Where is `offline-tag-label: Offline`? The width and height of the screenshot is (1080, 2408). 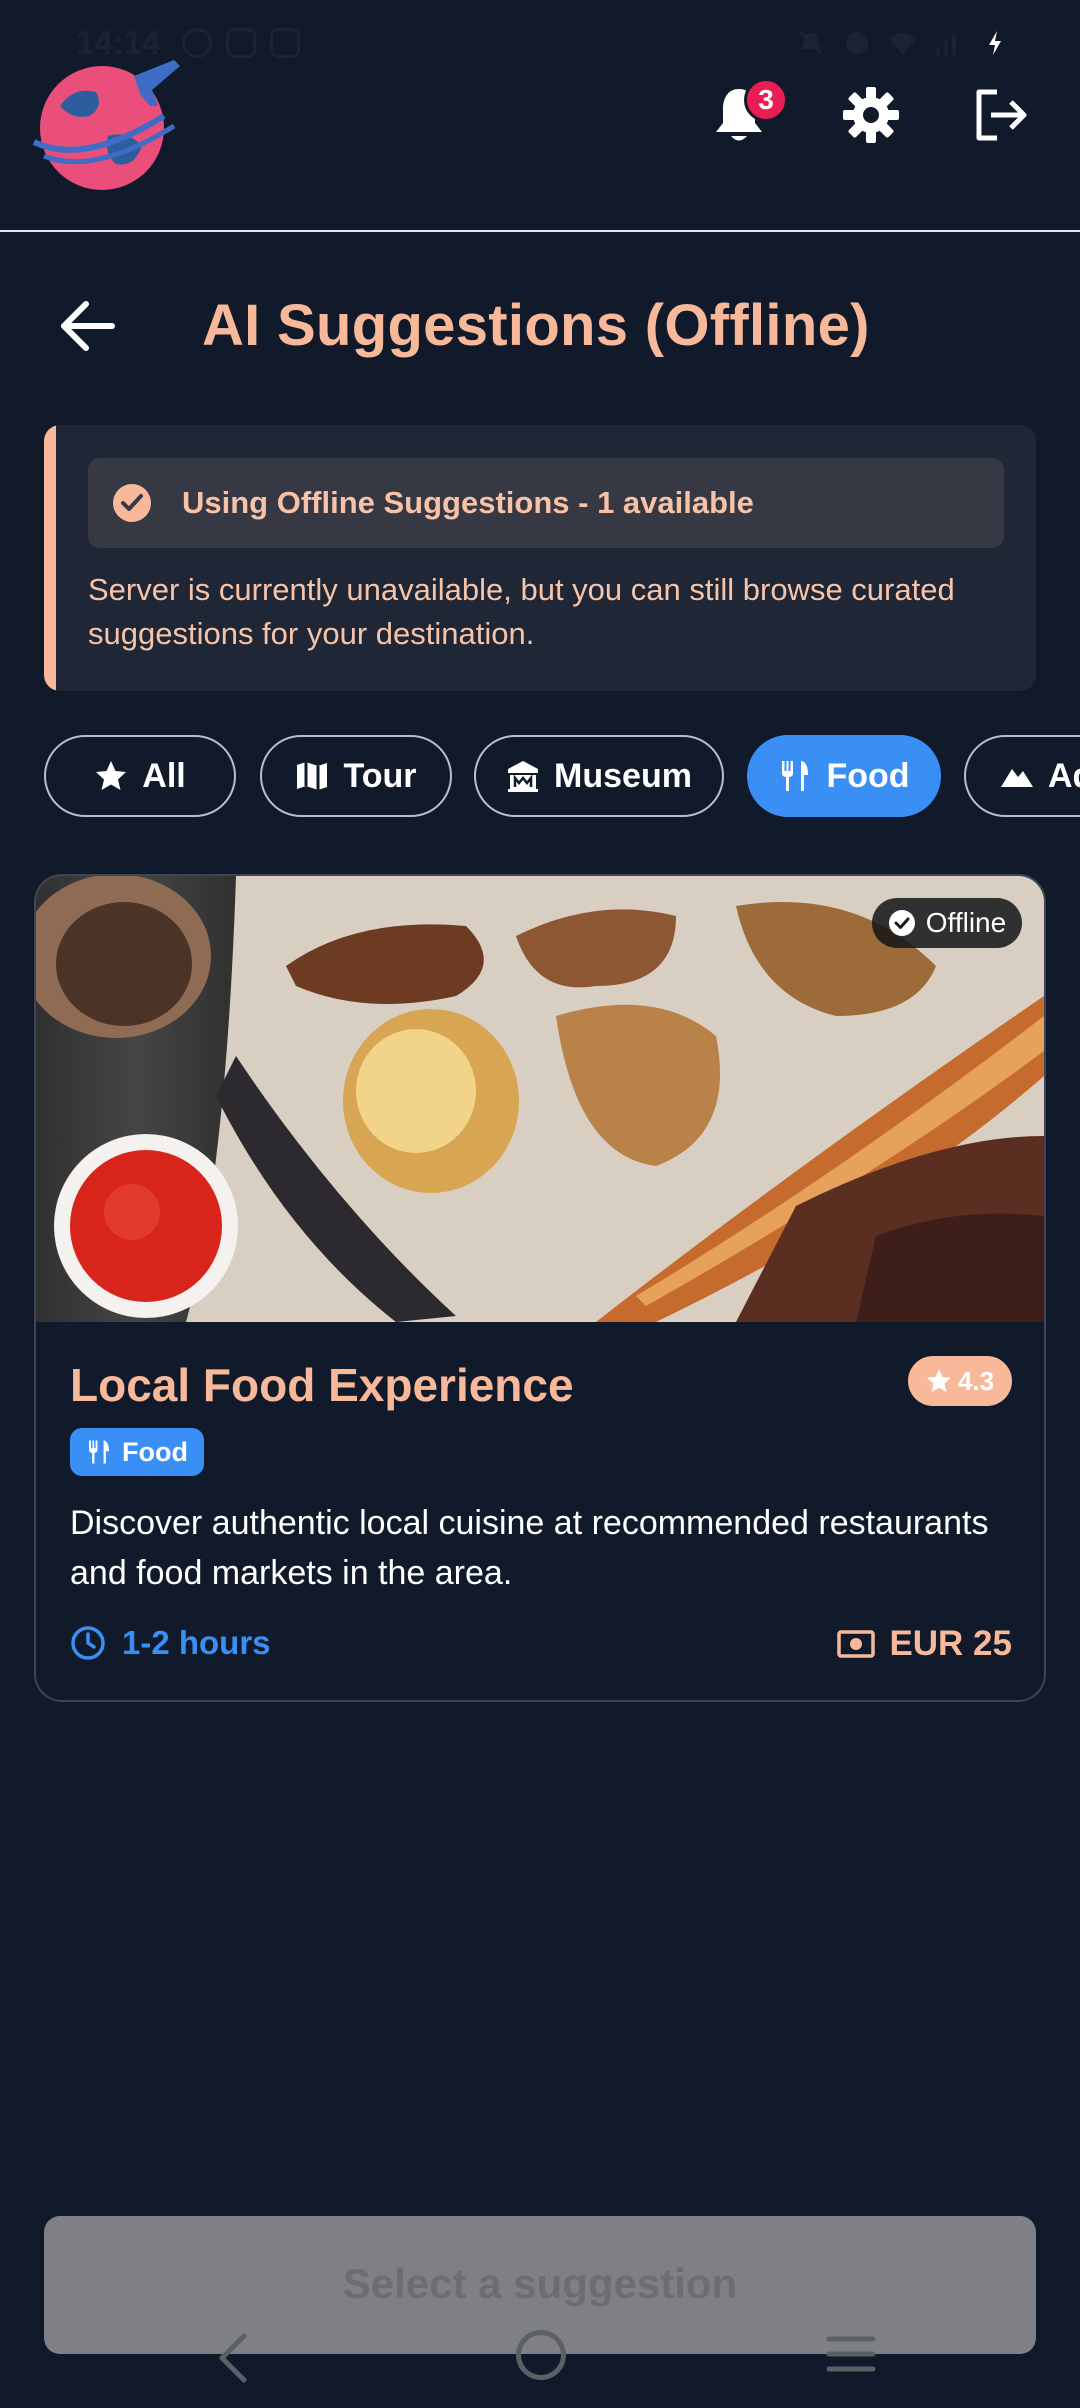
offline-tag-label: Offline is located at coordinates (966, 922).